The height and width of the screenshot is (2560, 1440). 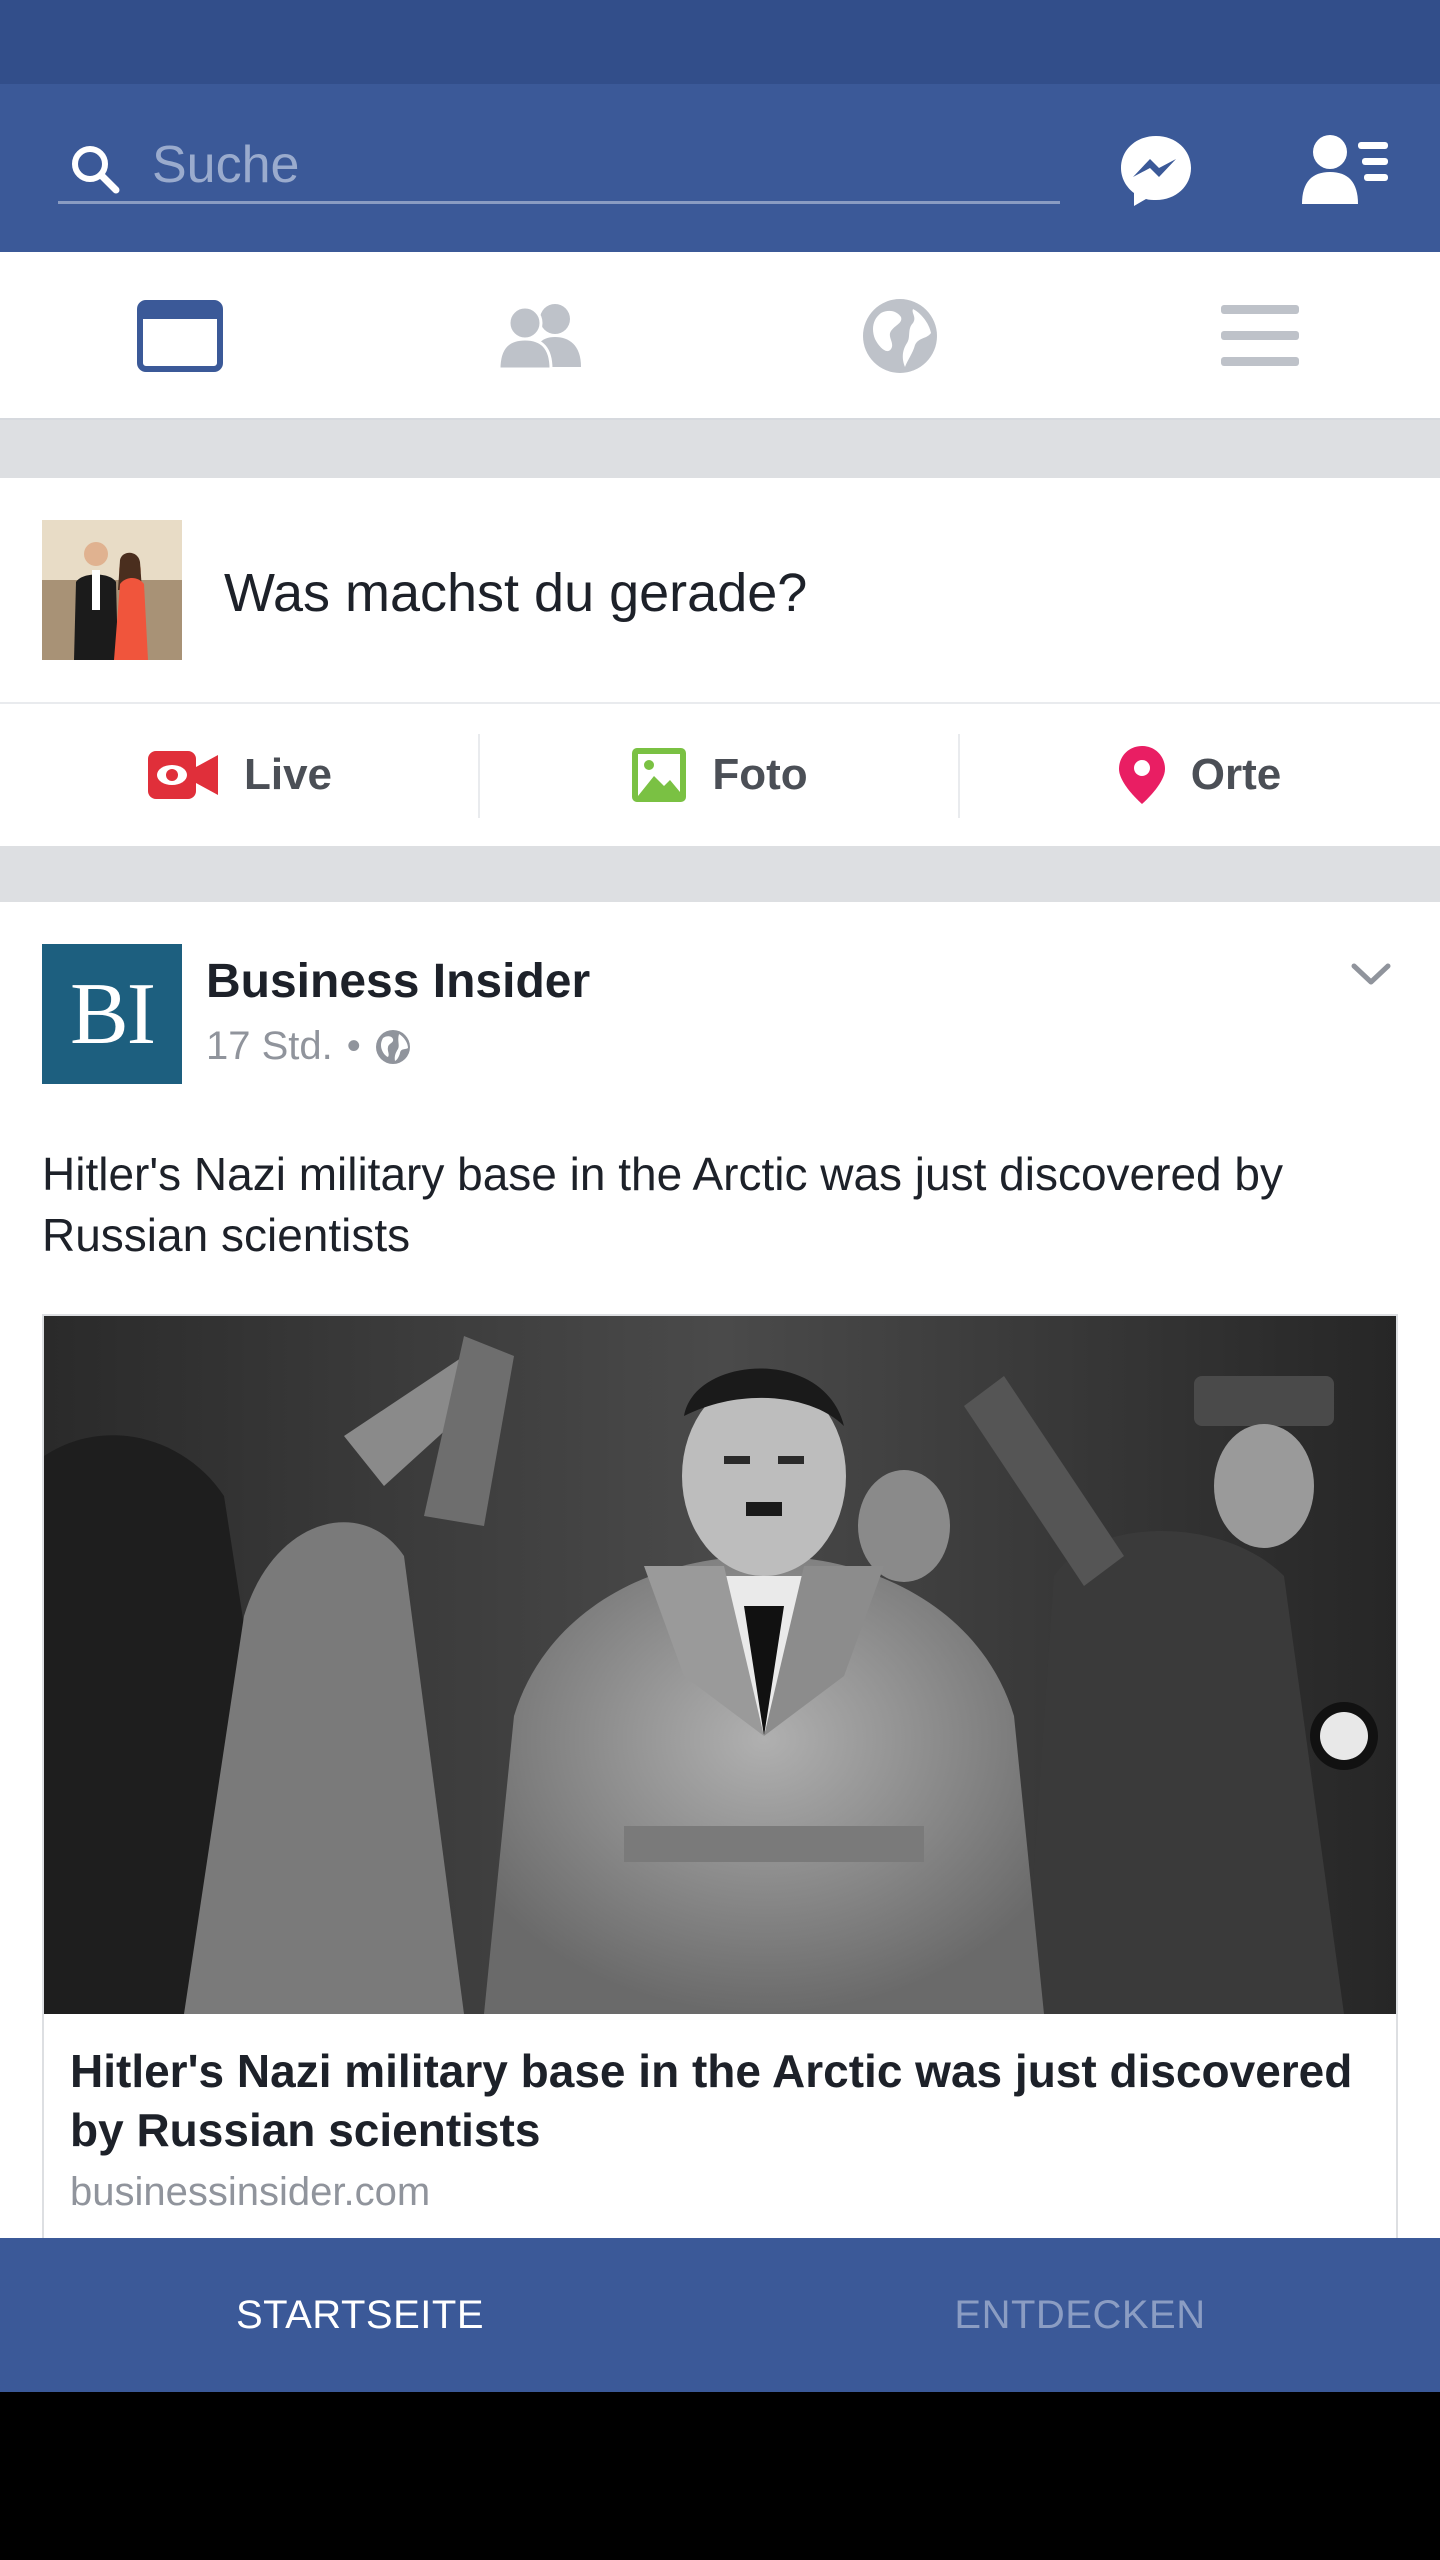 What do you see at coordinates (112, 1014) in the screenshot?
I see `page-logo: BI` at bounding box center [112, 1014].